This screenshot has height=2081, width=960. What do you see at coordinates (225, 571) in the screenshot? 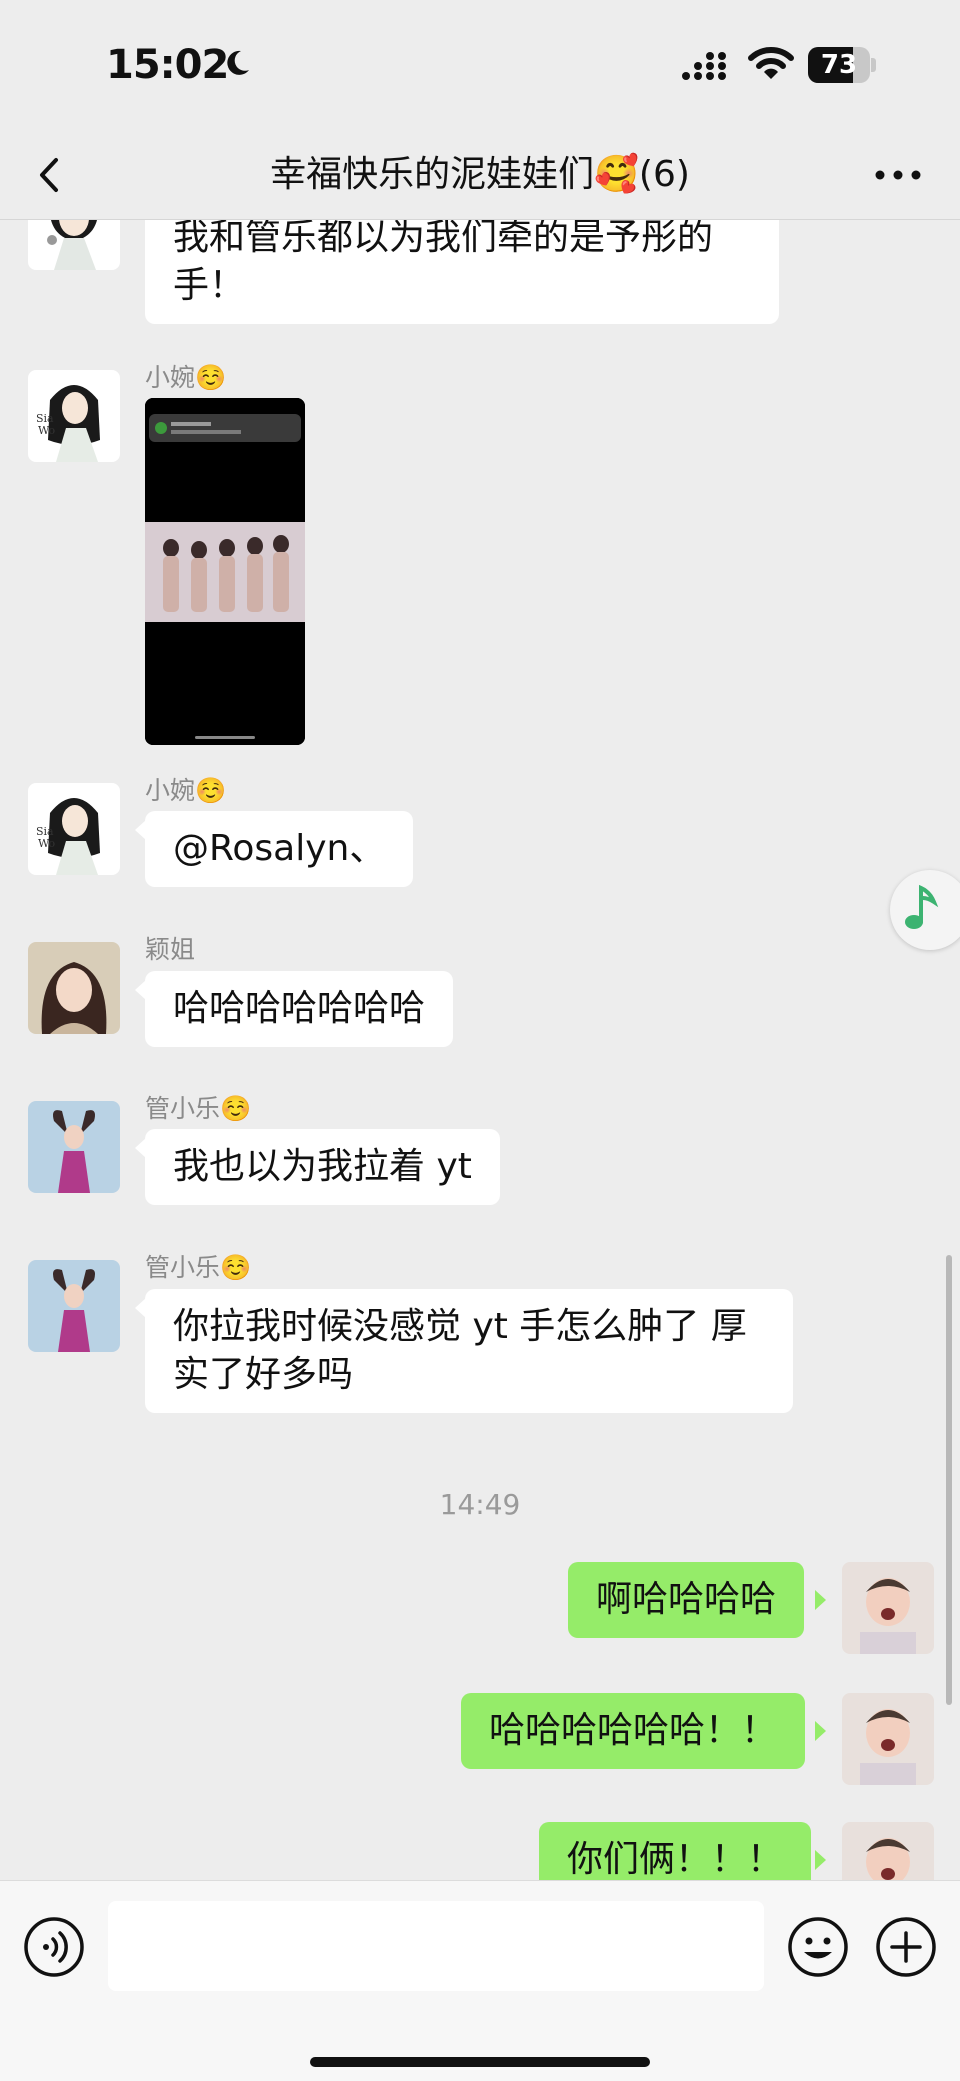
I see `image-message` at bounding box center [225, 571].